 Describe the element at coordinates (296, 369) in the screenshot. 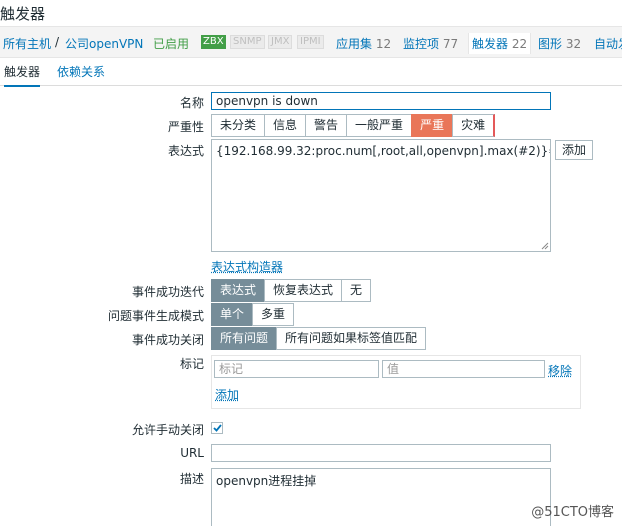

I see `tag-name-input: 标记` at that location.